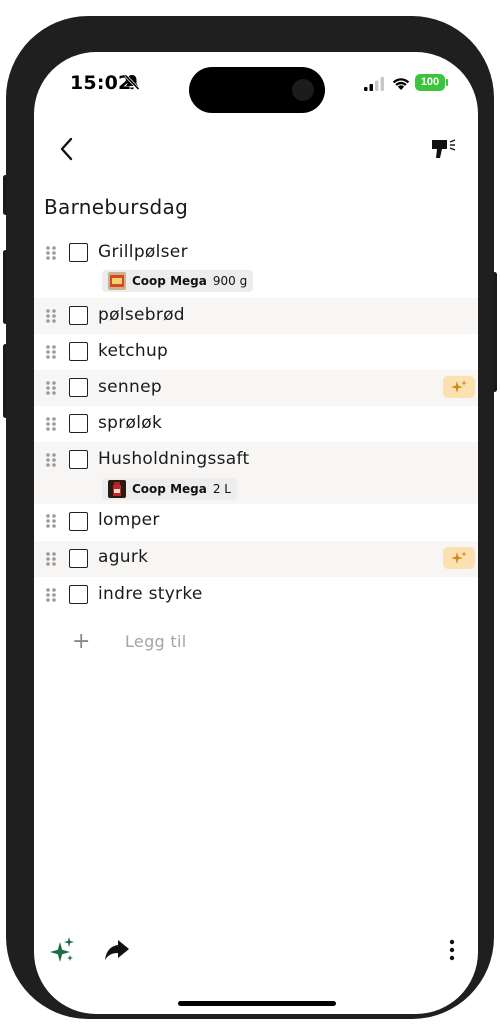 The height and width of the screenshot is (1035, 500). I want to click on back-chevron-icon, so click(67, 149).